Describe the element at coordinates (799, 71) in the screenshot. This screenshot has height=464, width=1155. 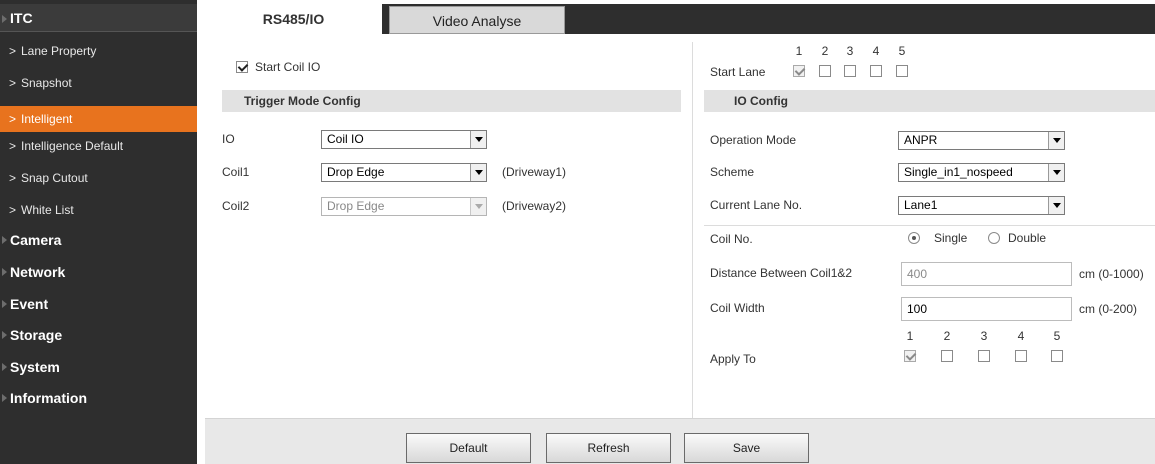
I see `start-lane-1-checkbox` at that location.